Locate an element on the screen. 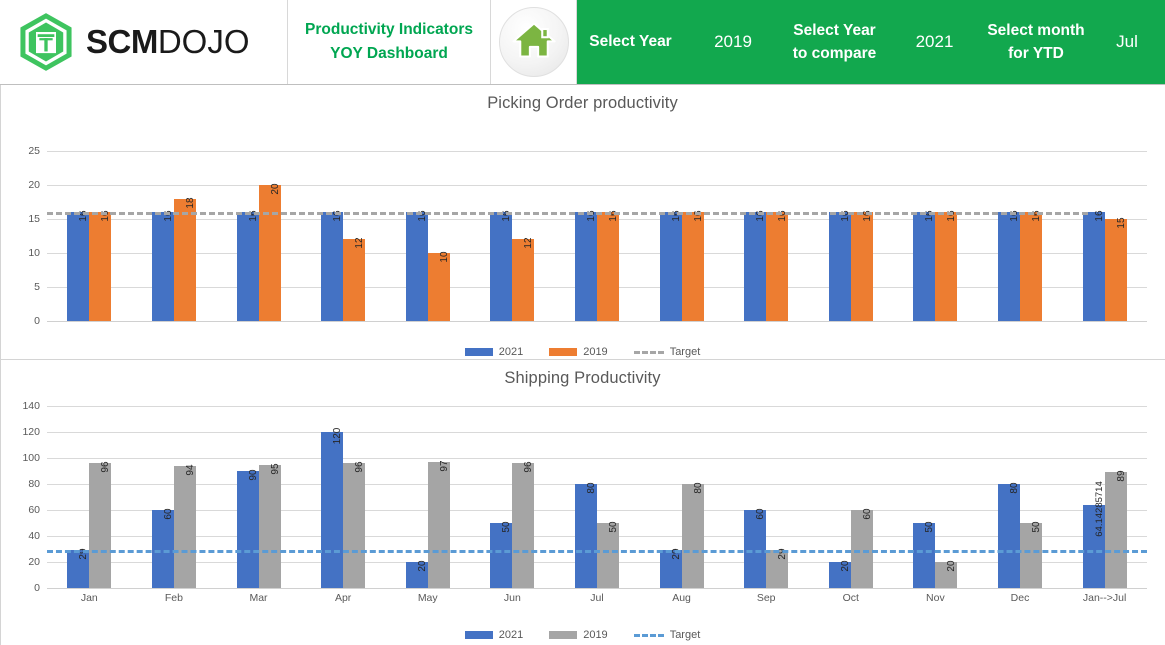 This screenshot has width=1165, height=645. bar-value-label: 50 is located at coordinates (930, 527).